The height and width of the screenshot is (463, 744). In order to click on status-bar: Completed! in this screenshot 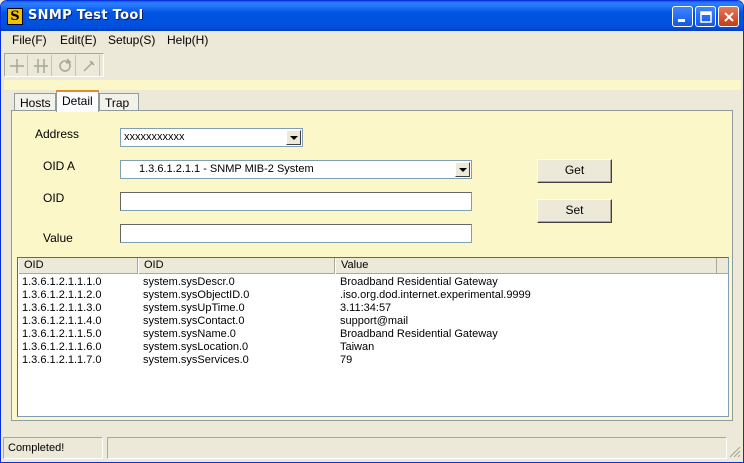, I will do `click(372, 449)`.